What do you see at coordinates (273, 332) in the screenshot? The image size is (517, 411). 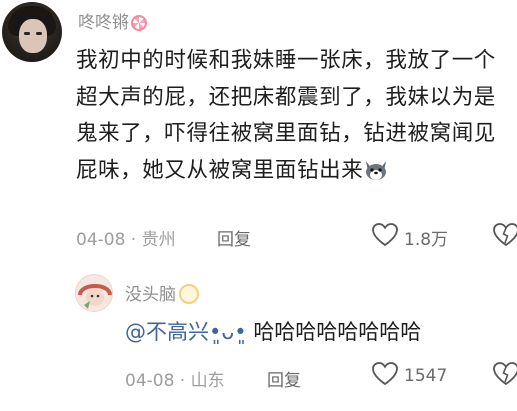 I see `reply-text: @不高兴•͈ᴗ•͈ 哈哈哈哈哈哈哈哈` at bounding box center [273, 332].